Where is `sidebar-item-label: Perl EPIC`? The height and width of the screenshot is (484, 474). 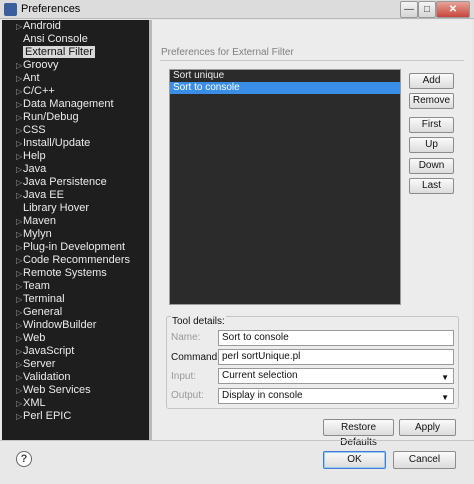 sidebar-item-label: Perl EPIC is located at coordinates (47, 416).